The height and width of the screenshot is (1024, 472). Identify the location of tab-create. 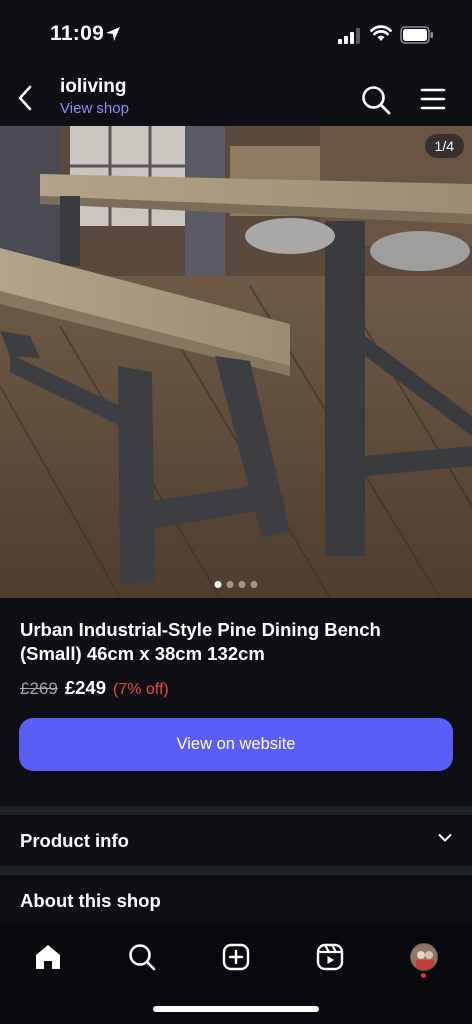
(236, 957).